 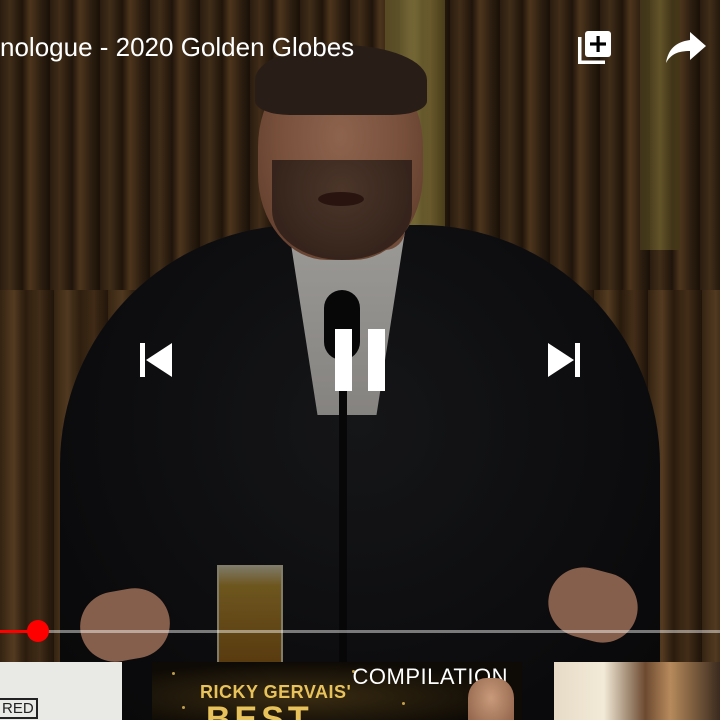 I want to click on video-title: nologue - 2020 Golden Globes, so click(x=177, y=47).